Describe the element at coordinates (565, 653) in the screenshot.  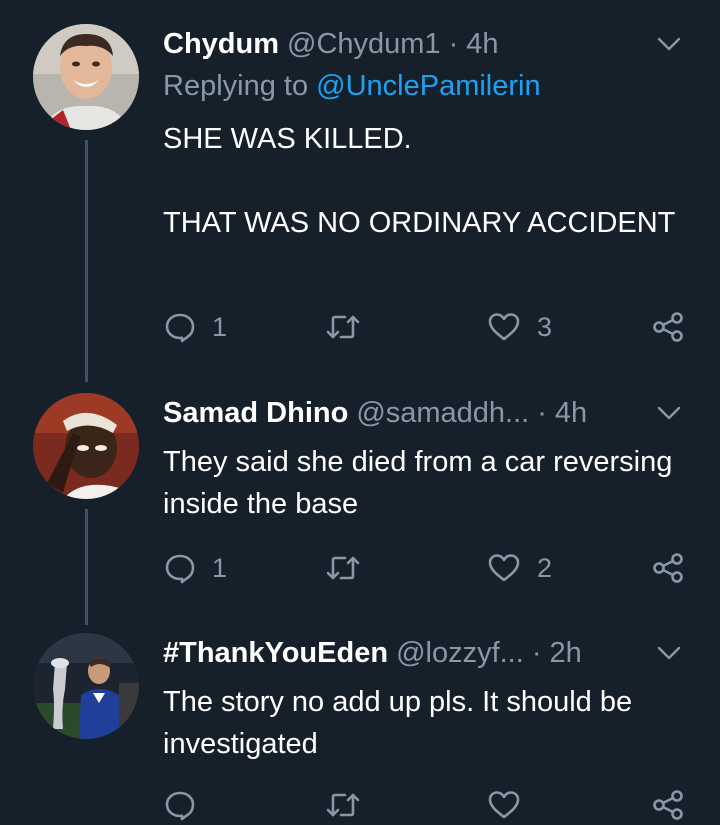
I see `timestamp: 2h` at that location.